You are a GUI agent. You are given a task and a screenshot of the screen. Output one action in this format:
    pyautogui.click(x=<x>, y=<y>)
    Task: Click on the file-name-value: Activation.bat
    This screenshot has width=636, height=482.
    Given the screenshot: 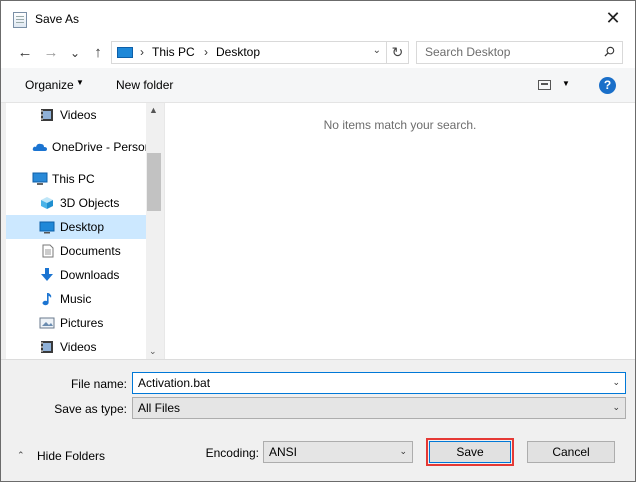 What is the action you would take?
    pyautogui.click(x=174, y=383)
    